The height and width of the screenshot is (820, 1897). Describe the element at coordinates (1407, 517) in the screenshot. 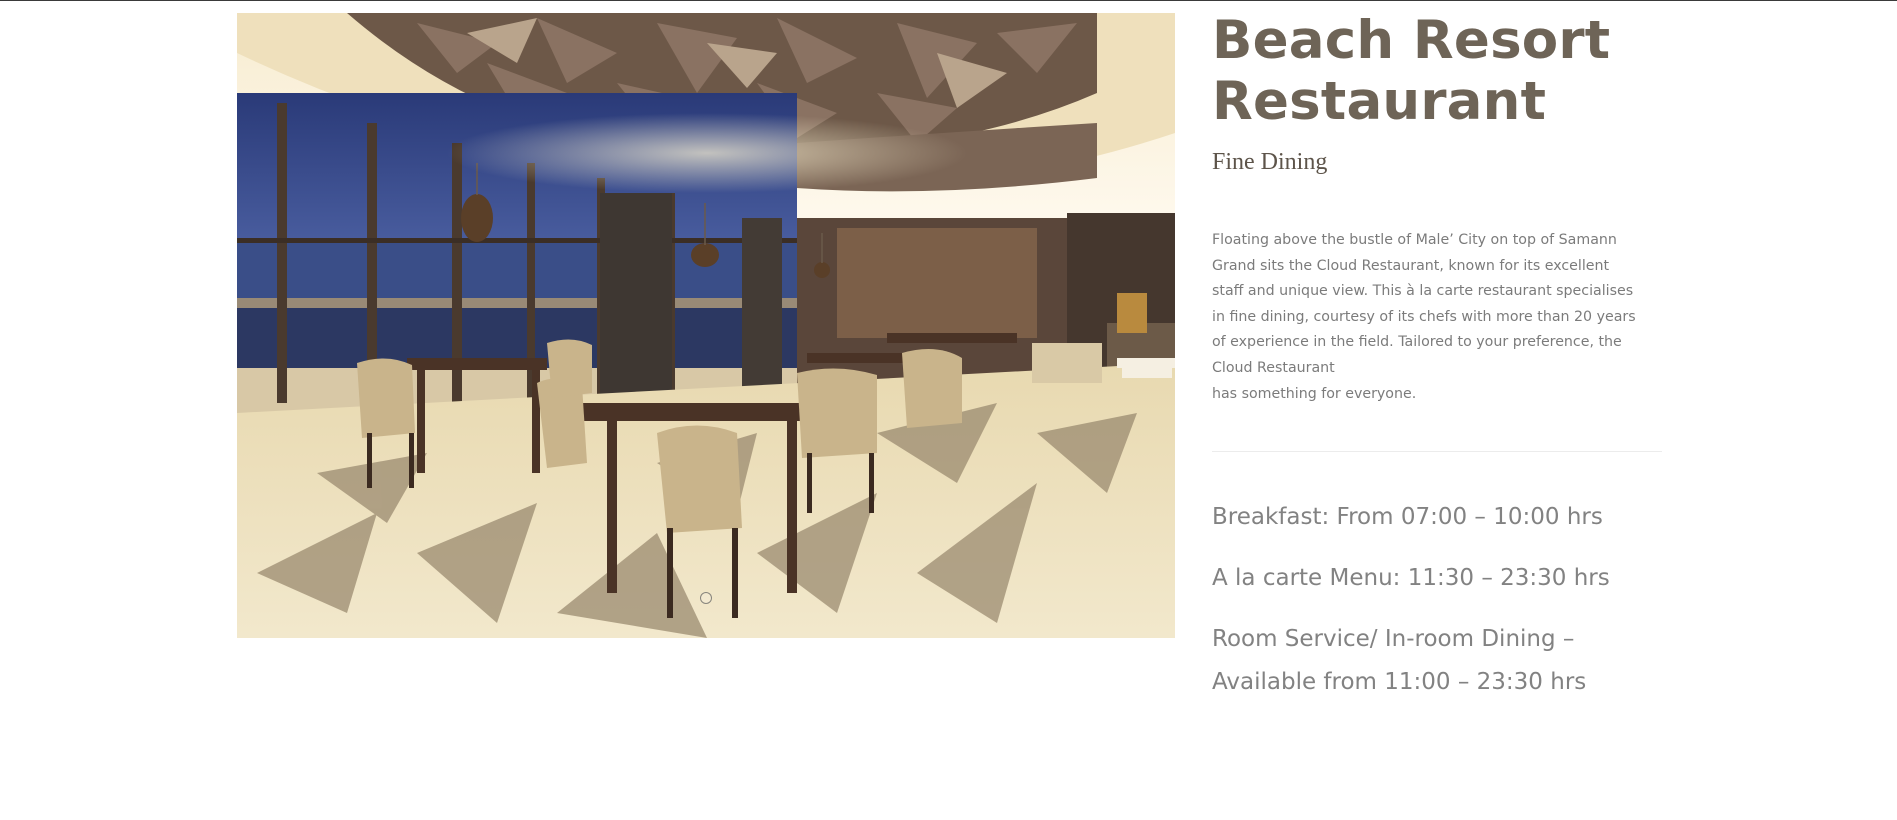

I see `breakfast-hours: Breakfast: From 07:00 – 10:00 hrs` at that location.